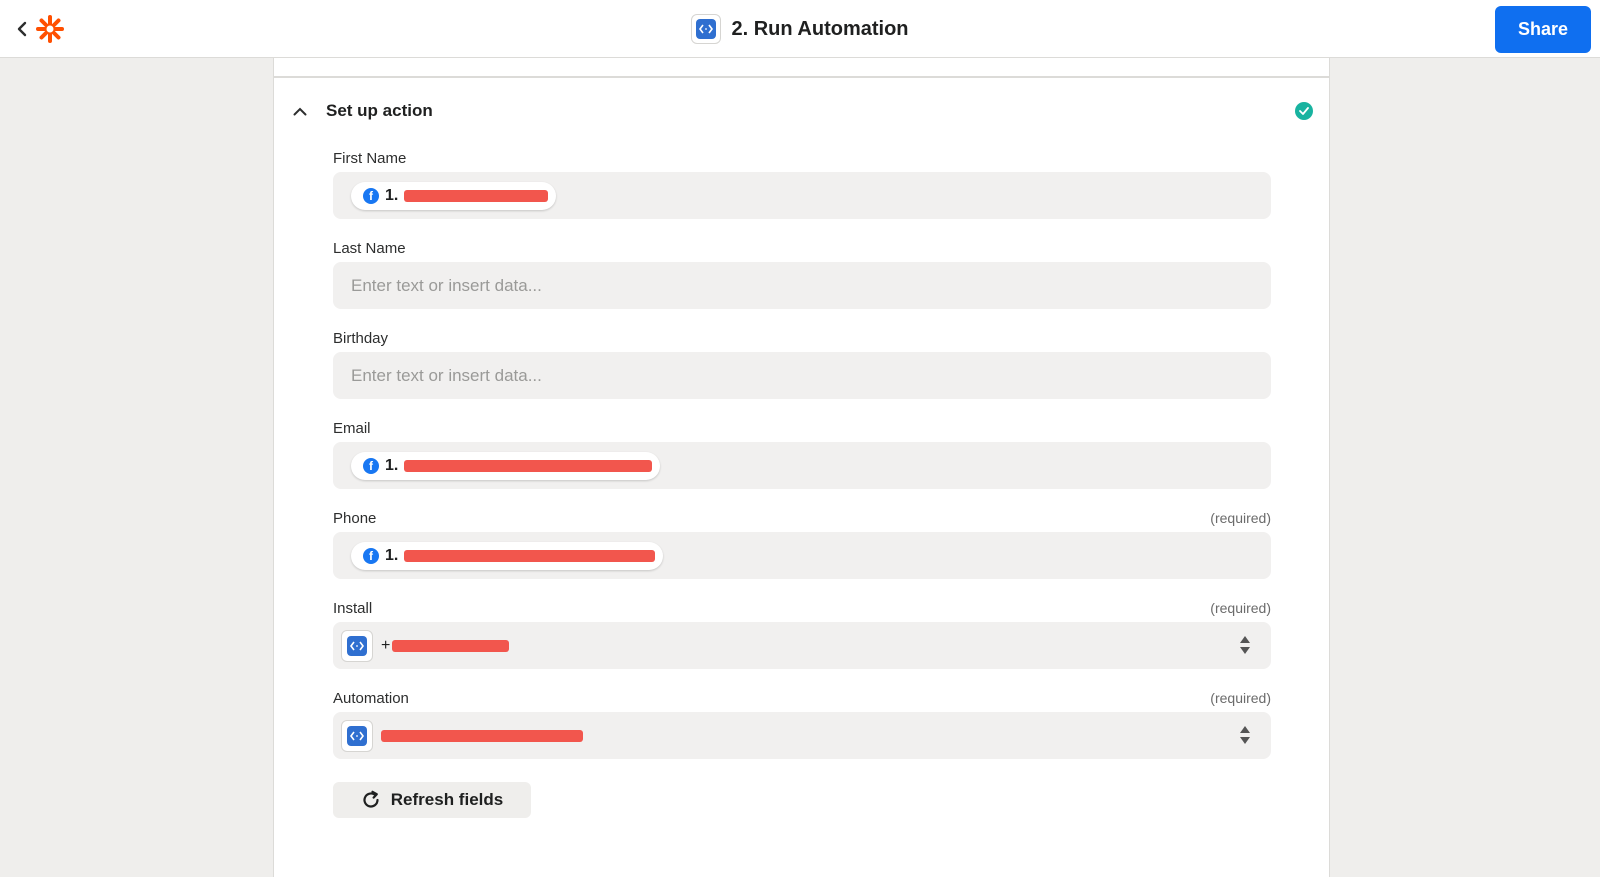 The image size is (1600, 877). What do you see at coordinates (300, 111) in the screenshot?
I see `chevron-up-icon` at bounding box center [300, 111].